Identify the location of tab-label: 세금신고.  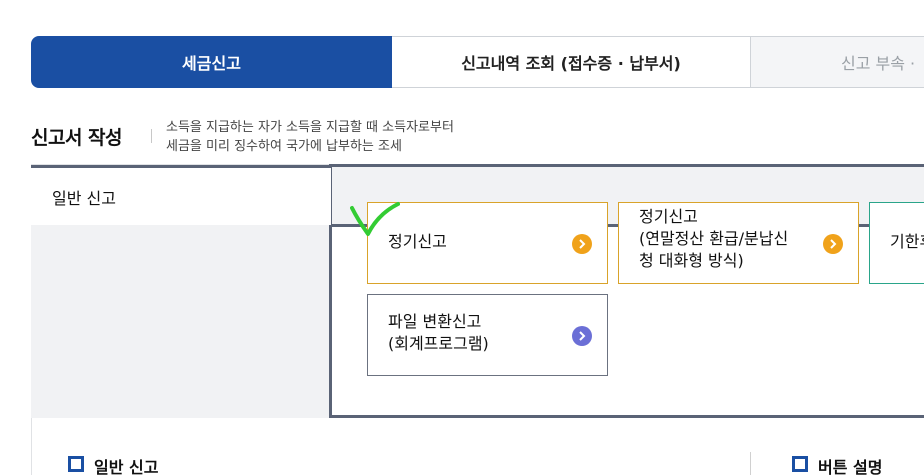
(211, 63).